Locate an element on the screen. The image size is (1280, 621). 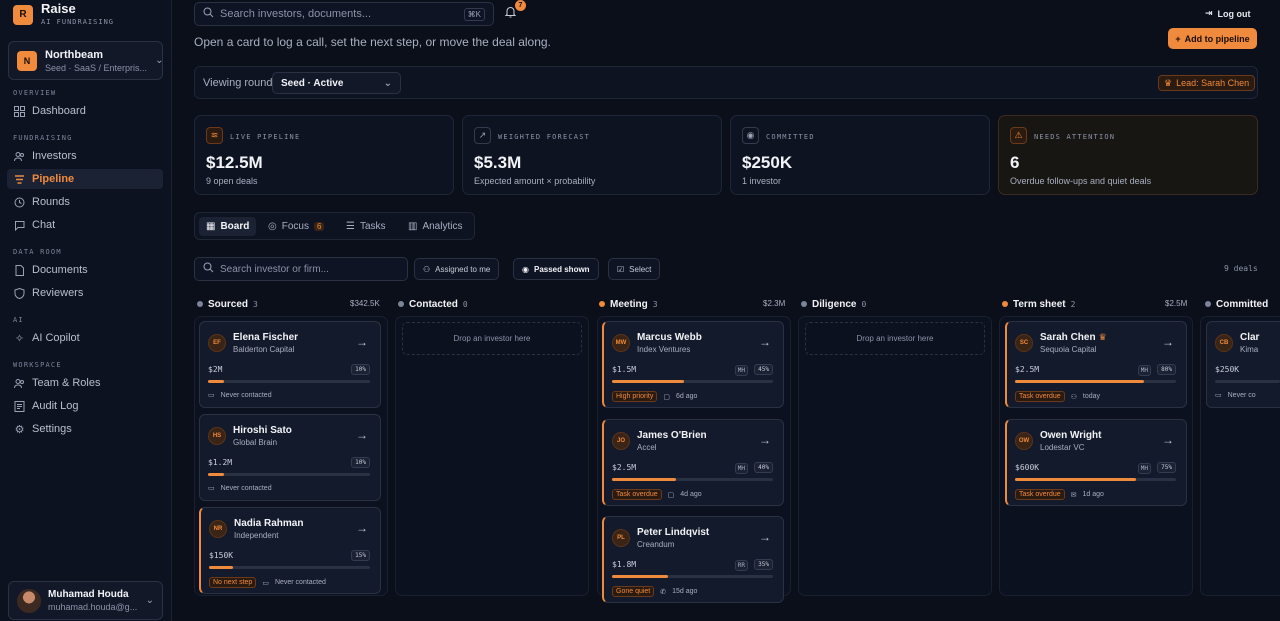
nav-section-workspace: WORKSPACE is located at coordinates (37, 365).